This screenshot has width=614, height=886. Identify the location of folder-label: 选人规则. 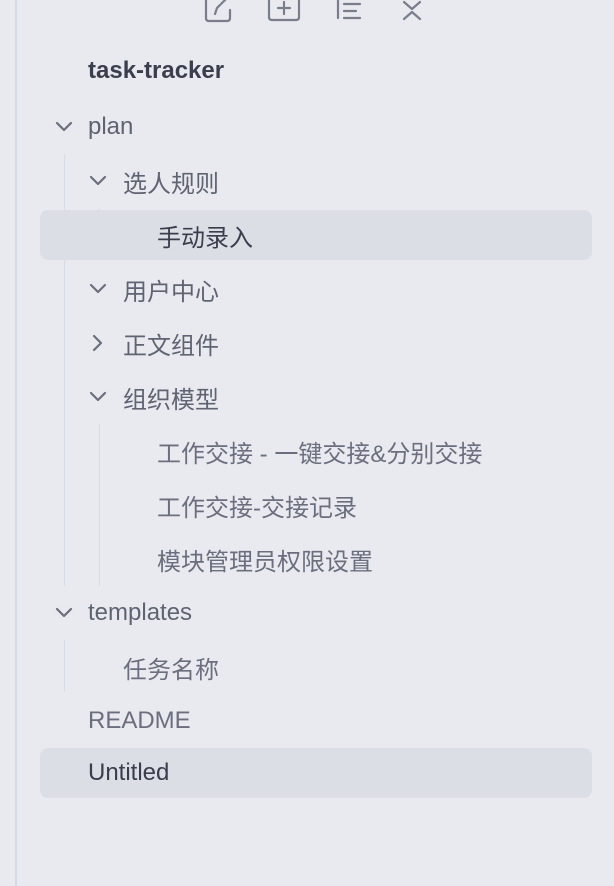
(171, 184).